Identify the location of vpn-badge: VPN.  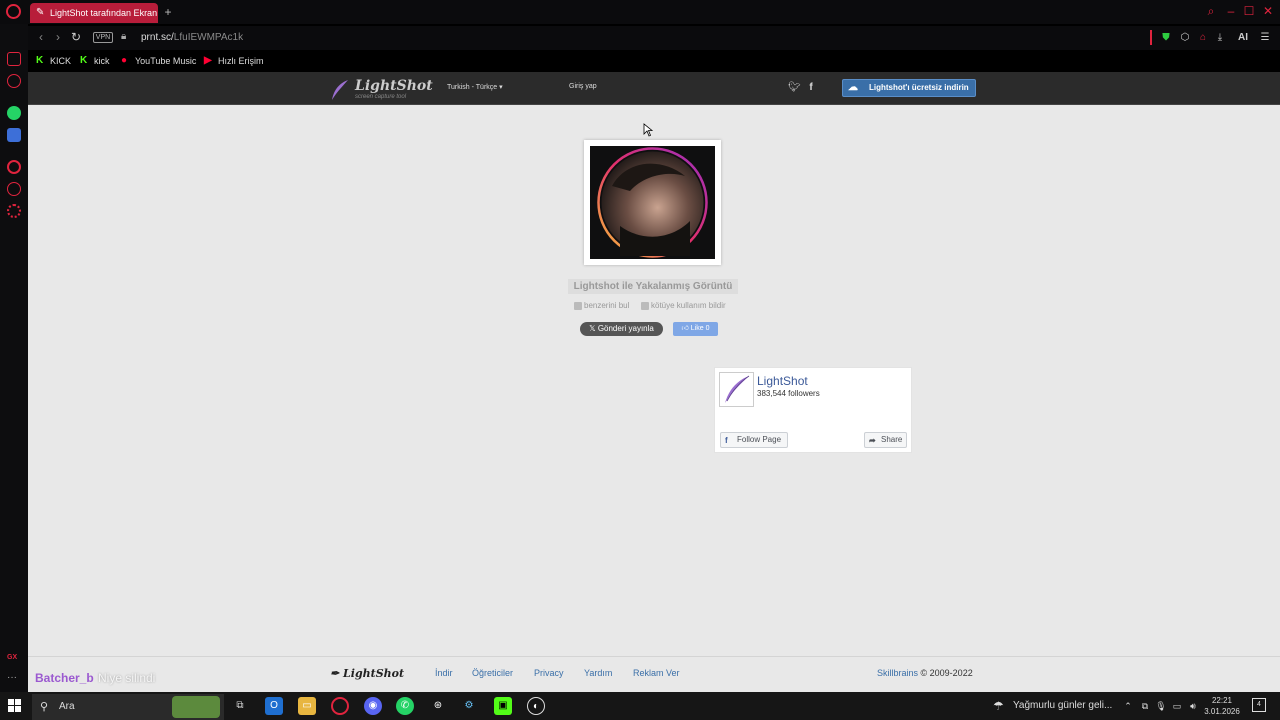
(103, 37).